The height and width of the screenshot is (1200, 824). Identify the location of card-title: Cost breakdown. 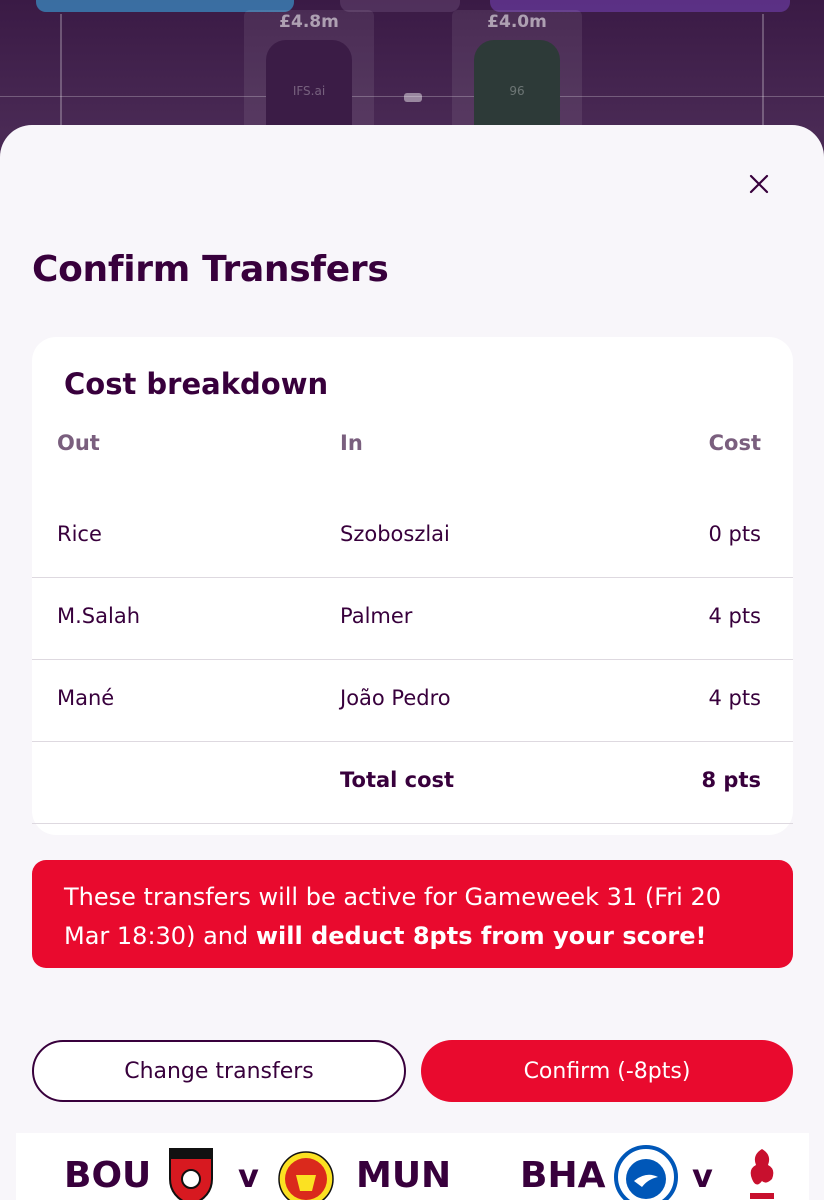
(196, 384).